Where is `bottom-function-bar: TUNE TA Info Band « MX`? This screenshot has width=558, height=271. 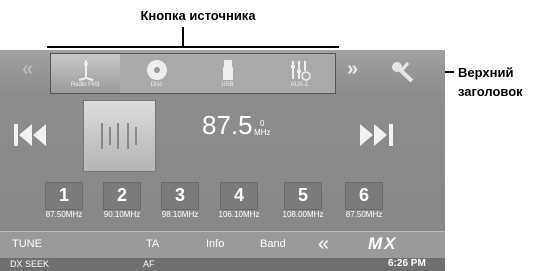
bottom-function-bar: TUNE TA Info Band « MX is located at coordinates (222, 245).